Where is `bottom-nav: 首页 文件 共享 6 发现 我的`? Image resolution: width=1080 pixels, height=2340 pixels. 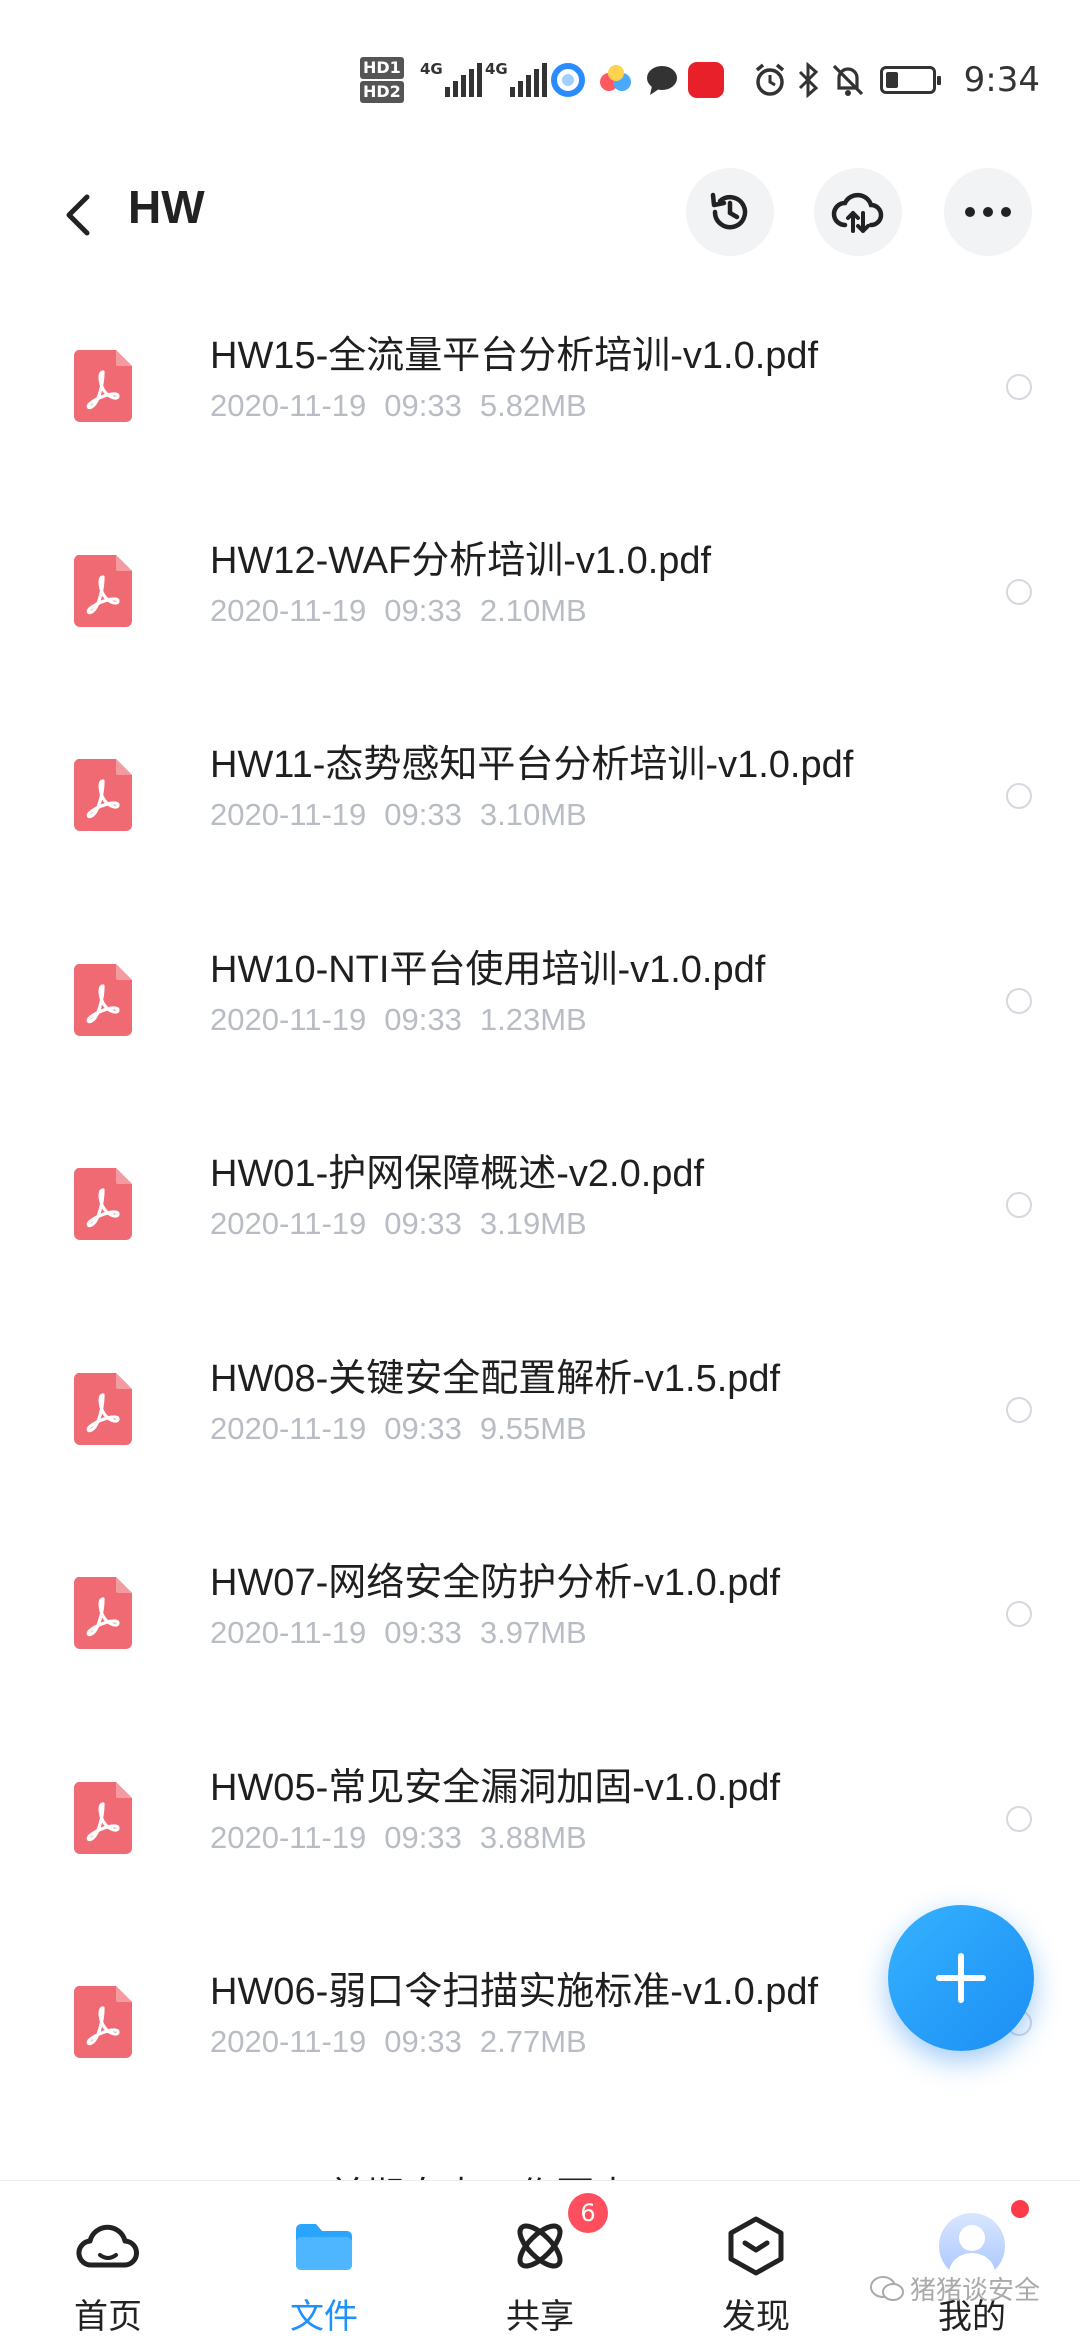 bottom-nav: 首页 文件 共享 6 发现 我的 is located at coordinates (540, 2260).